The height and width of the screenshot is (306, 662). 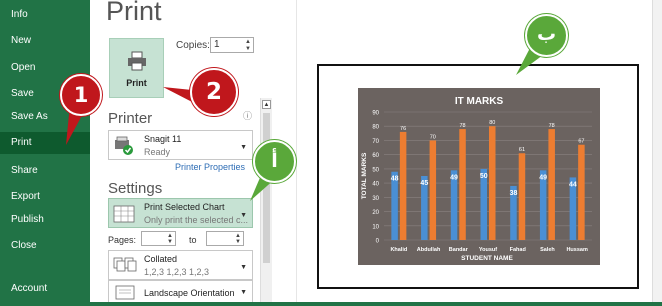 I want to click on orientation-dropdown: Landscape Orientation ▼, so click(x=180, y=292).